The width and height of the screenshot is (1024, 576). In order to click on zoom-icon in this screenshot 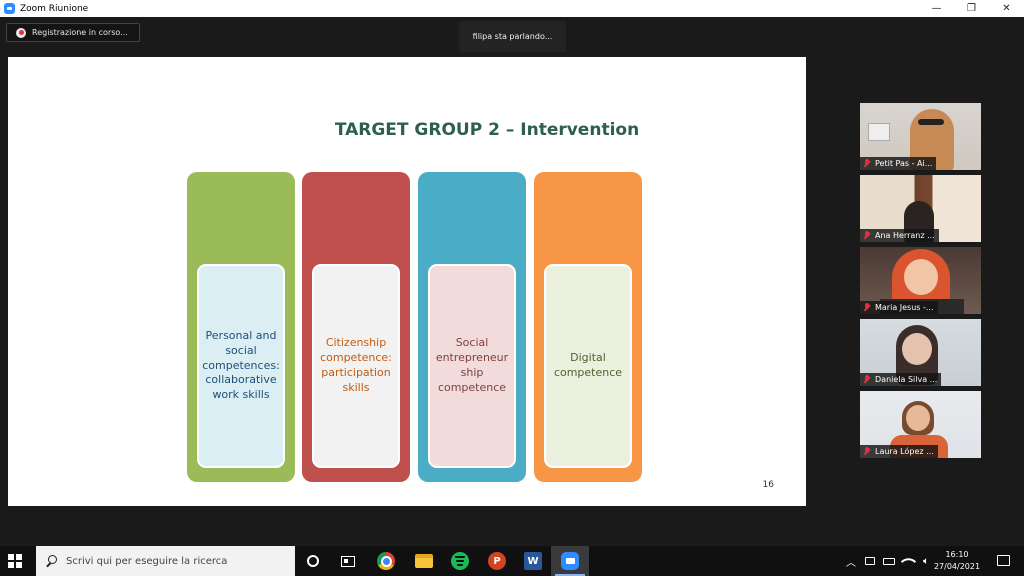, I will do `click(570, 561)`.